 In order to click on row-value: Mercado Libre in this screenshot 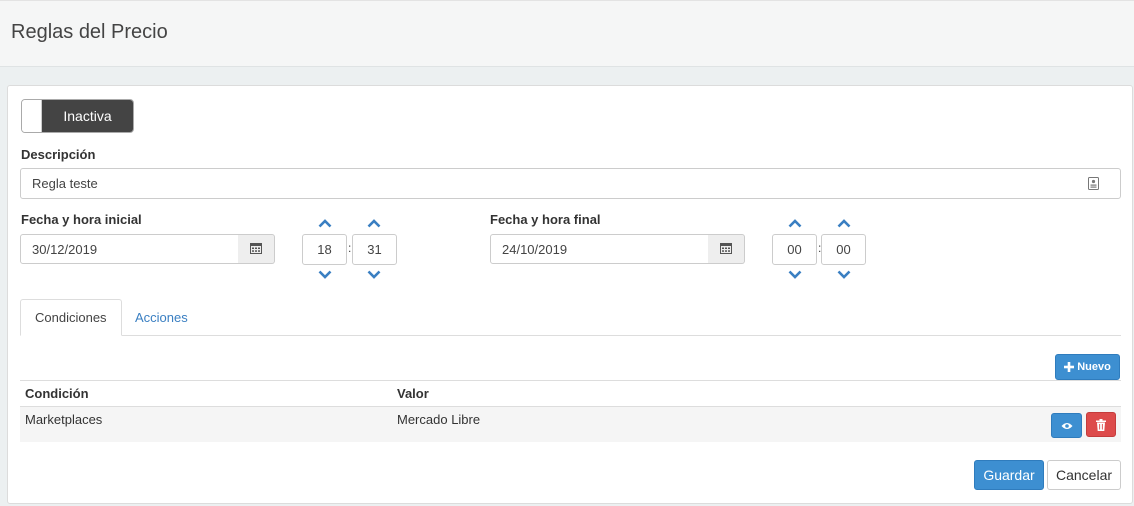, I will do `click(439, 419)`.